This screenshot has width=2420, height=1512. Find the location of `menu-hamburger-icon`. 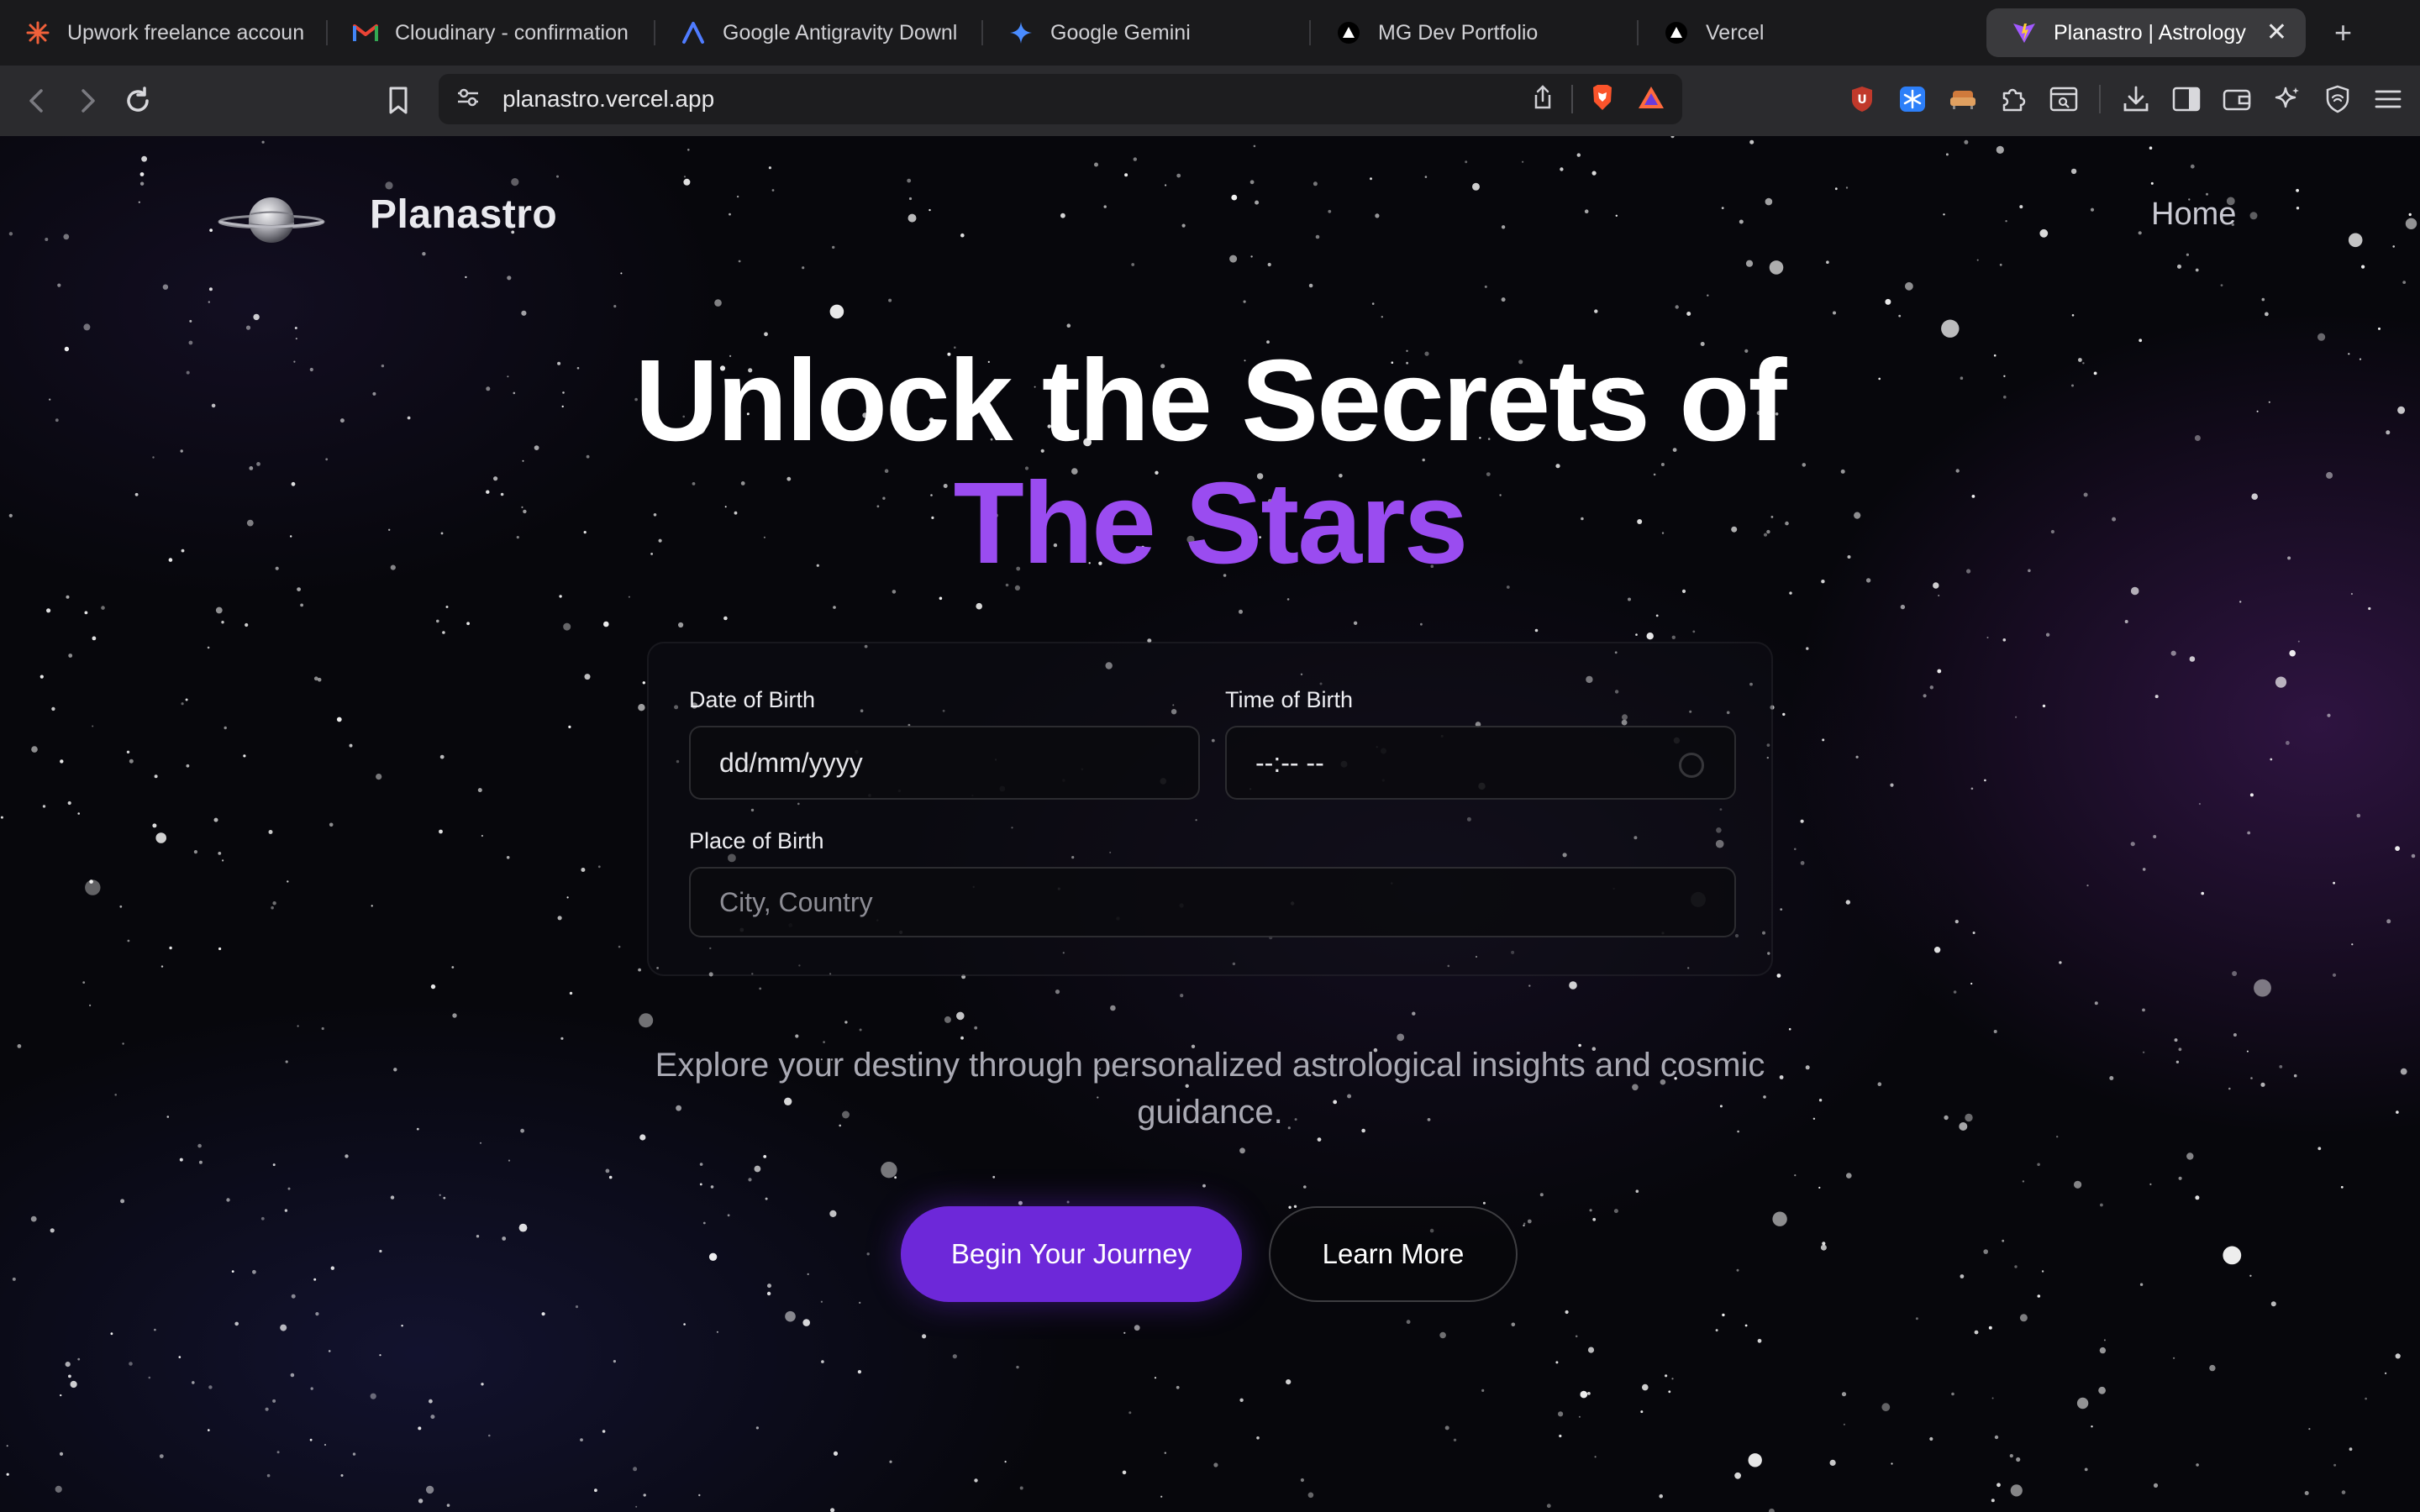

menu-hamburger-icon is located at coordinates (2388, 99).